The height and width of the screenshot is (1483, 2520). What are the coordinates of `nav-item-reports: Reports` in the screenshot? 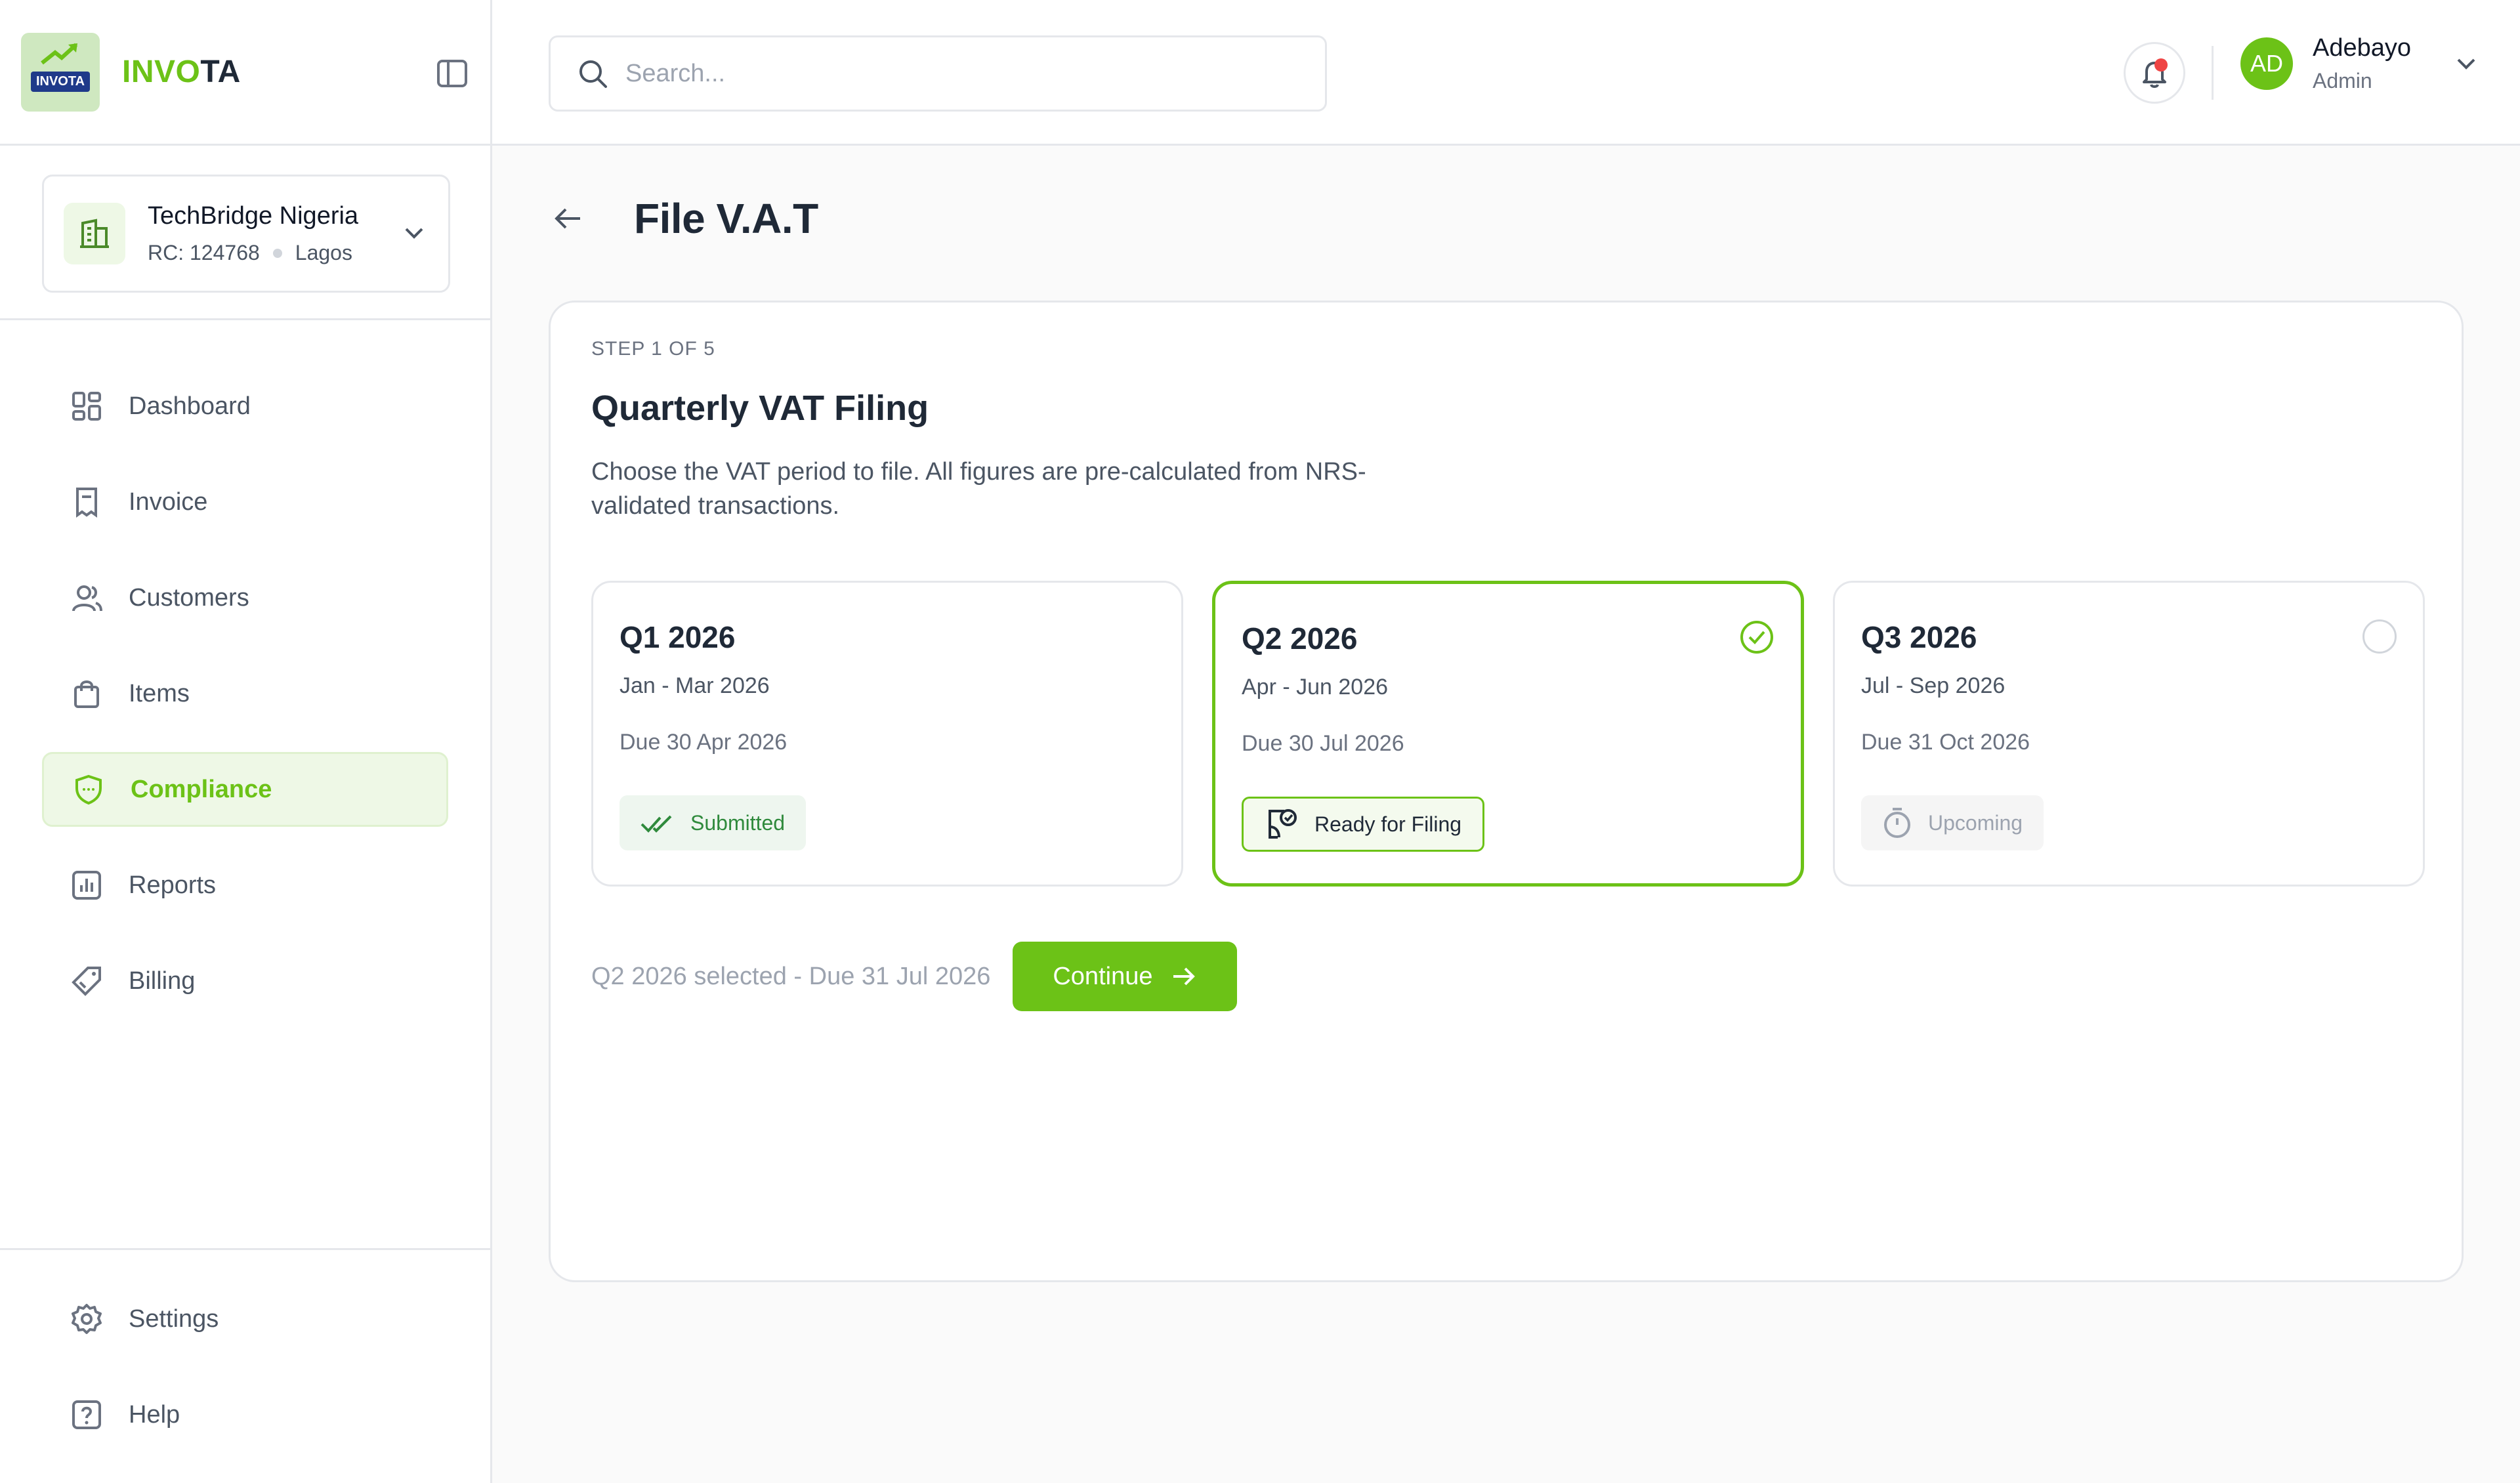 It's located at (245, 885).